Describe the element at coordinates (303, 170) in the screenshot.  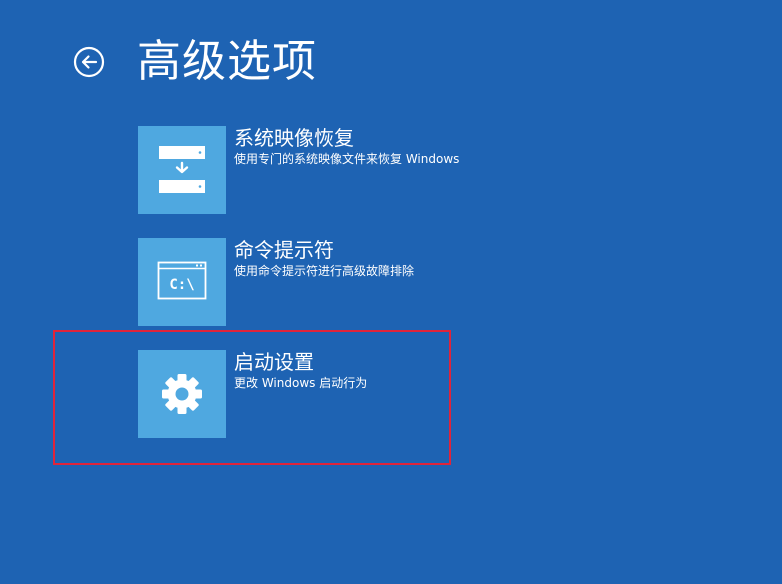
I see `option-system-image-recovery: 系统映像恢复 使用专门的系统映像文件来恢复 Windows` at that location.